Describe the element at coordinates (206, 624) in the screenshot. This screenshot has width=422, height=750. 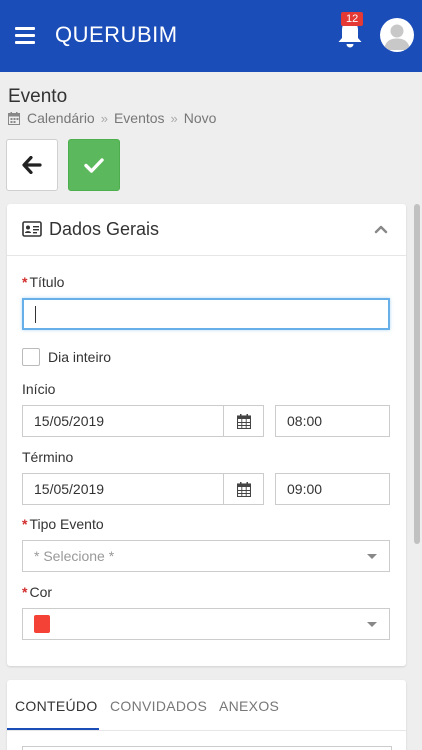
I see `color-select` at that location.